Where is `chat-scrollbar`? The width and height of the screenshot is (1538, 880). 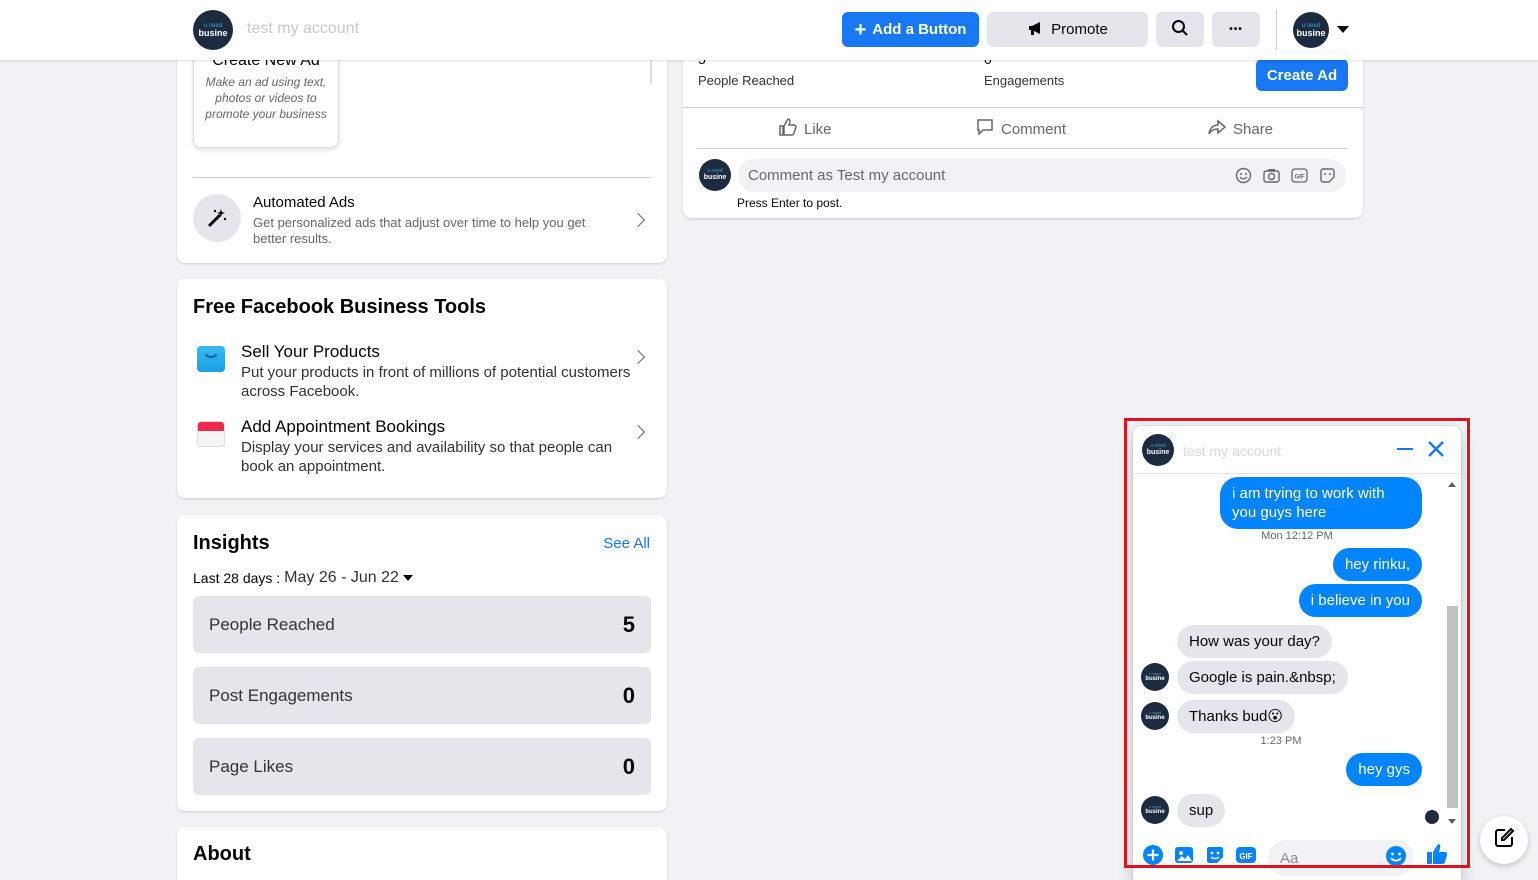 chat-scrollbar is located at coordinates (1451, 653).